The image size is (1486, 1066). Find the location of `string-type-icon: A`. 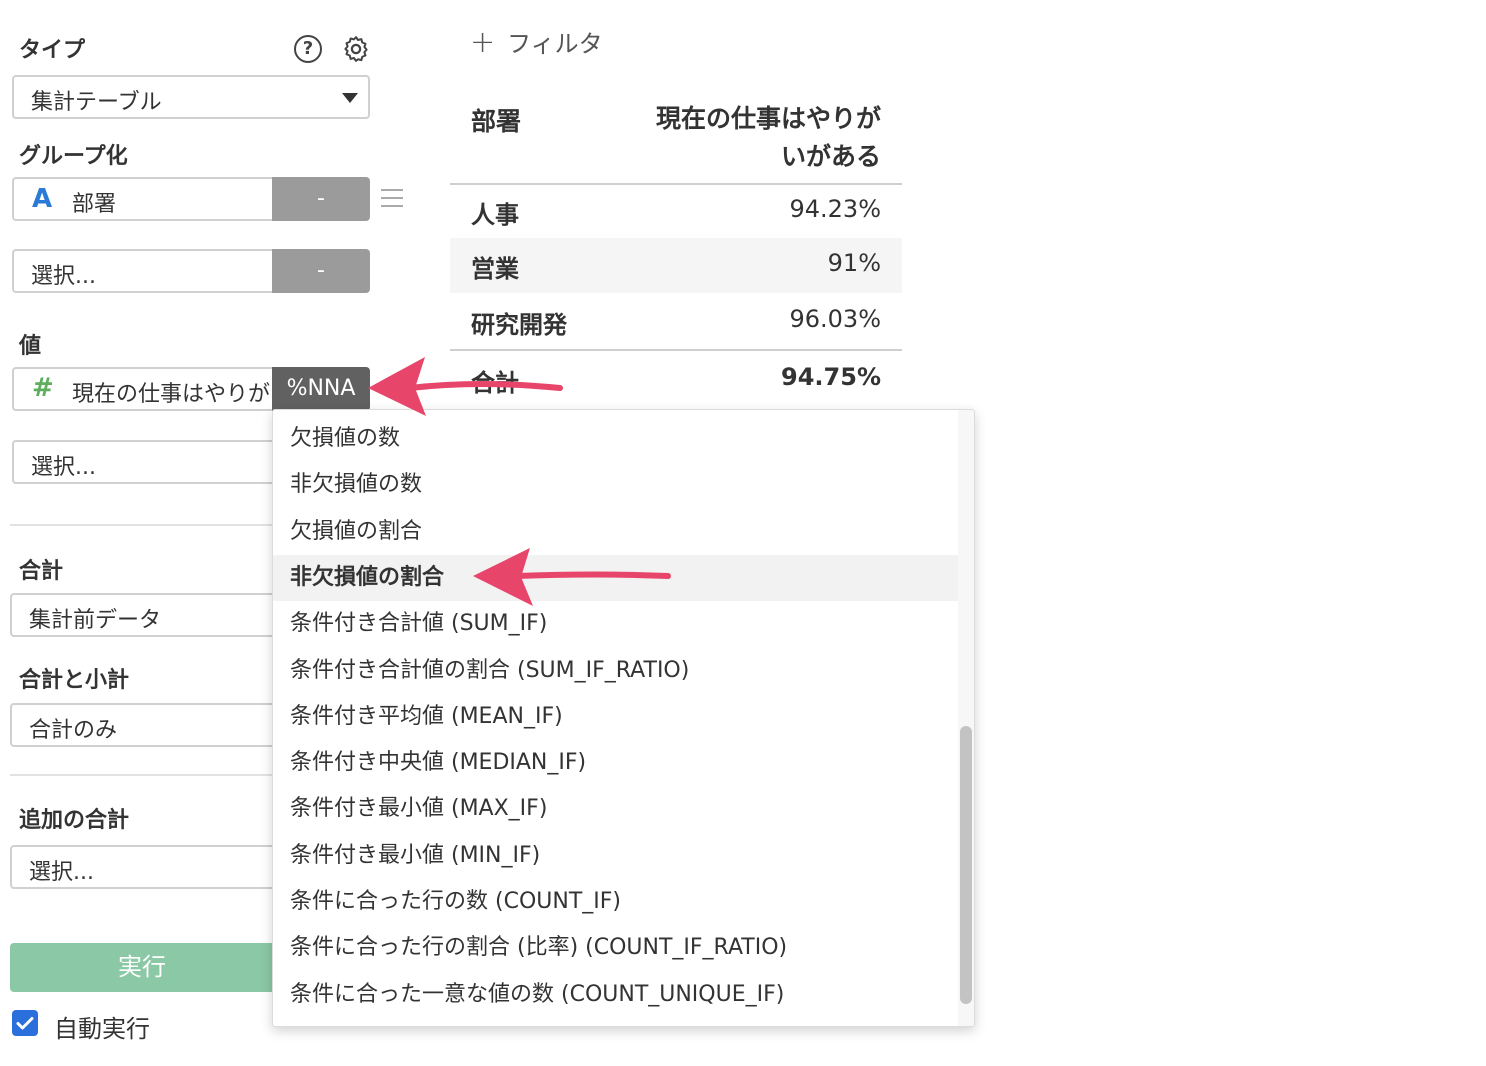

string-type-icon: A is located at coordinates (42, 199).